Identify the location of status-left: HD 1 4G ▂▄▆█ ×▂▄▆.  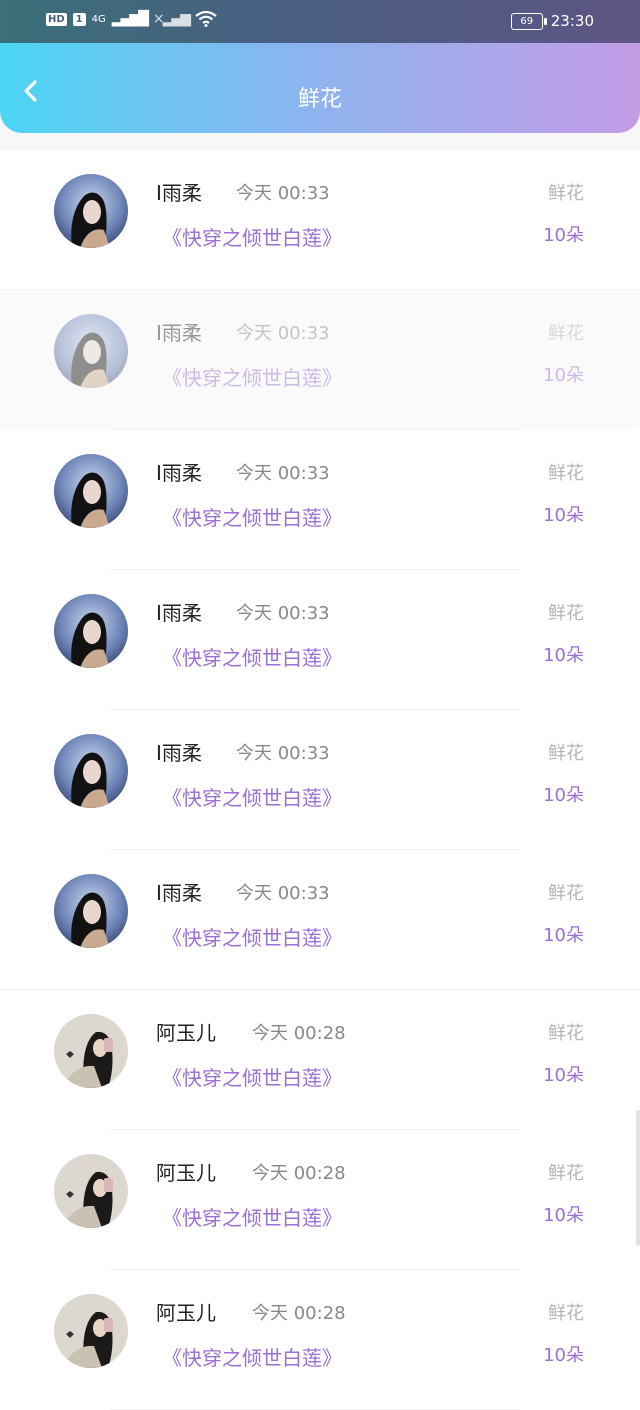
(131, 19).